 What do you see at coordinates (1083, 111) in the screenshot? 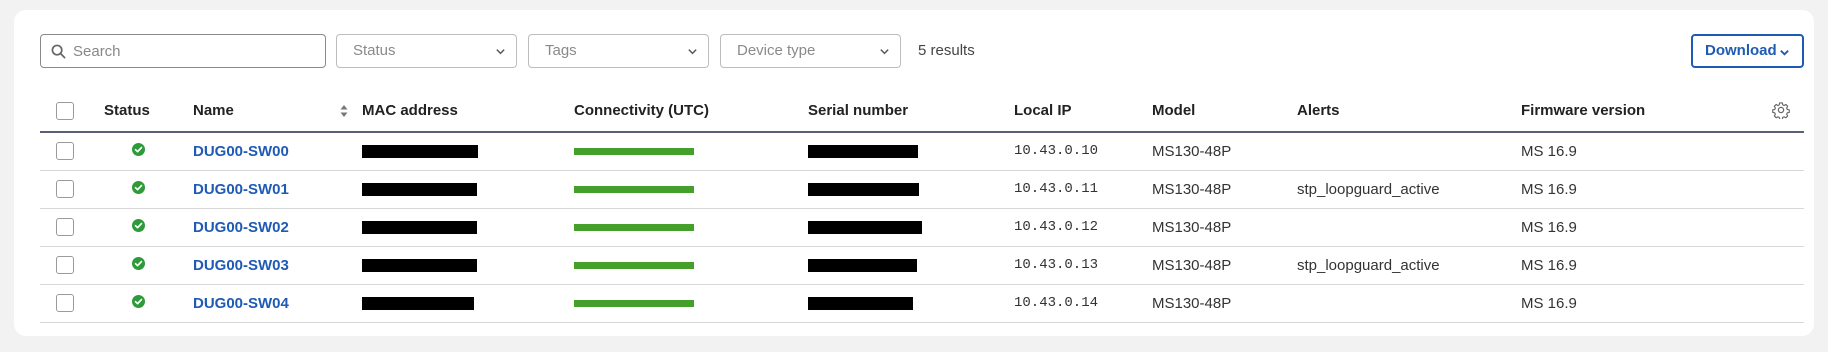
I see `column-header-local-ip: Local IP` at bounding box center [1083, 111].